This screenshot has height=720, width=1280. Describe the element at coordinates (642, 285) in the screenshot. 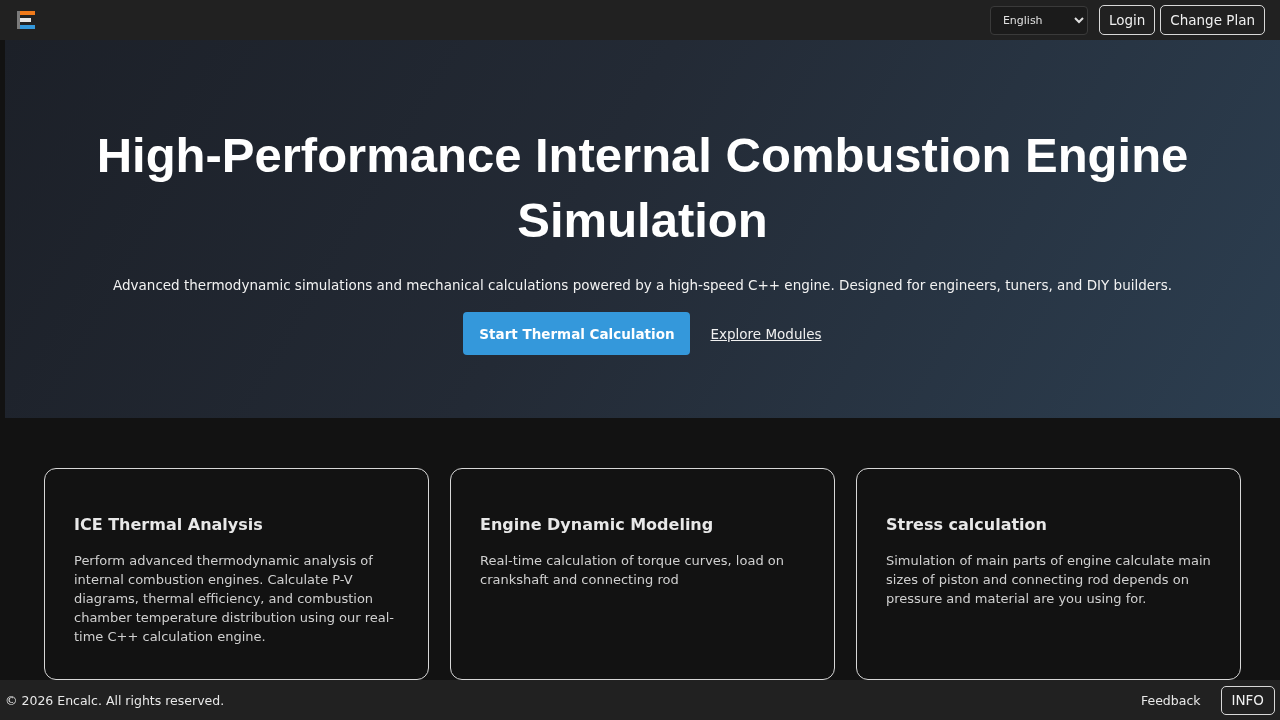

I see `hero-subtitle: Advanced thermodynamic simulations and mechanical calculations powered by a high-speed C++ engine. Designed for engineers, tuners, and DIY builders.` at that location.